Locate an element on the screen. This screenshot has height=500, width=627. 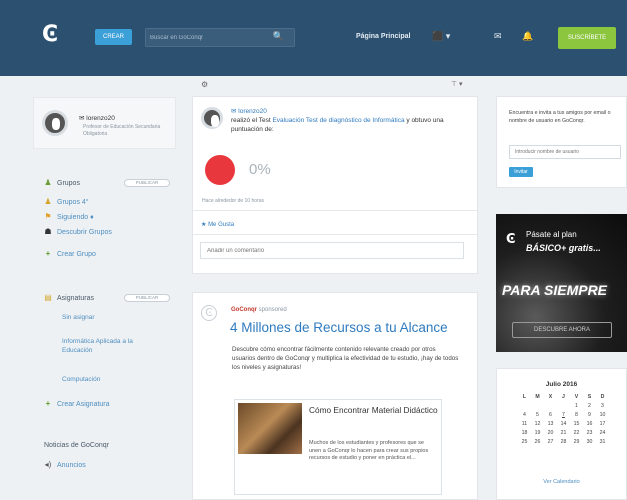
sponsored-title: 4 Millones de Recursos a tu Alcance is located at coordinates (339, 327).